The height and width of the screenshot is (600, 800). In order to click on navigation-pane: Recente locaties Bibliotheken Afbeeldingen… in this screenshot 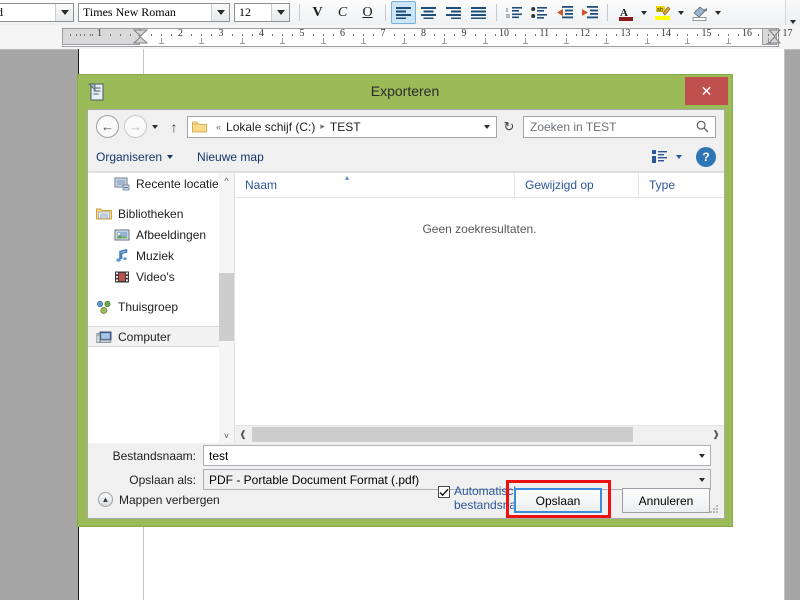, I will do `click(161, 308)`.